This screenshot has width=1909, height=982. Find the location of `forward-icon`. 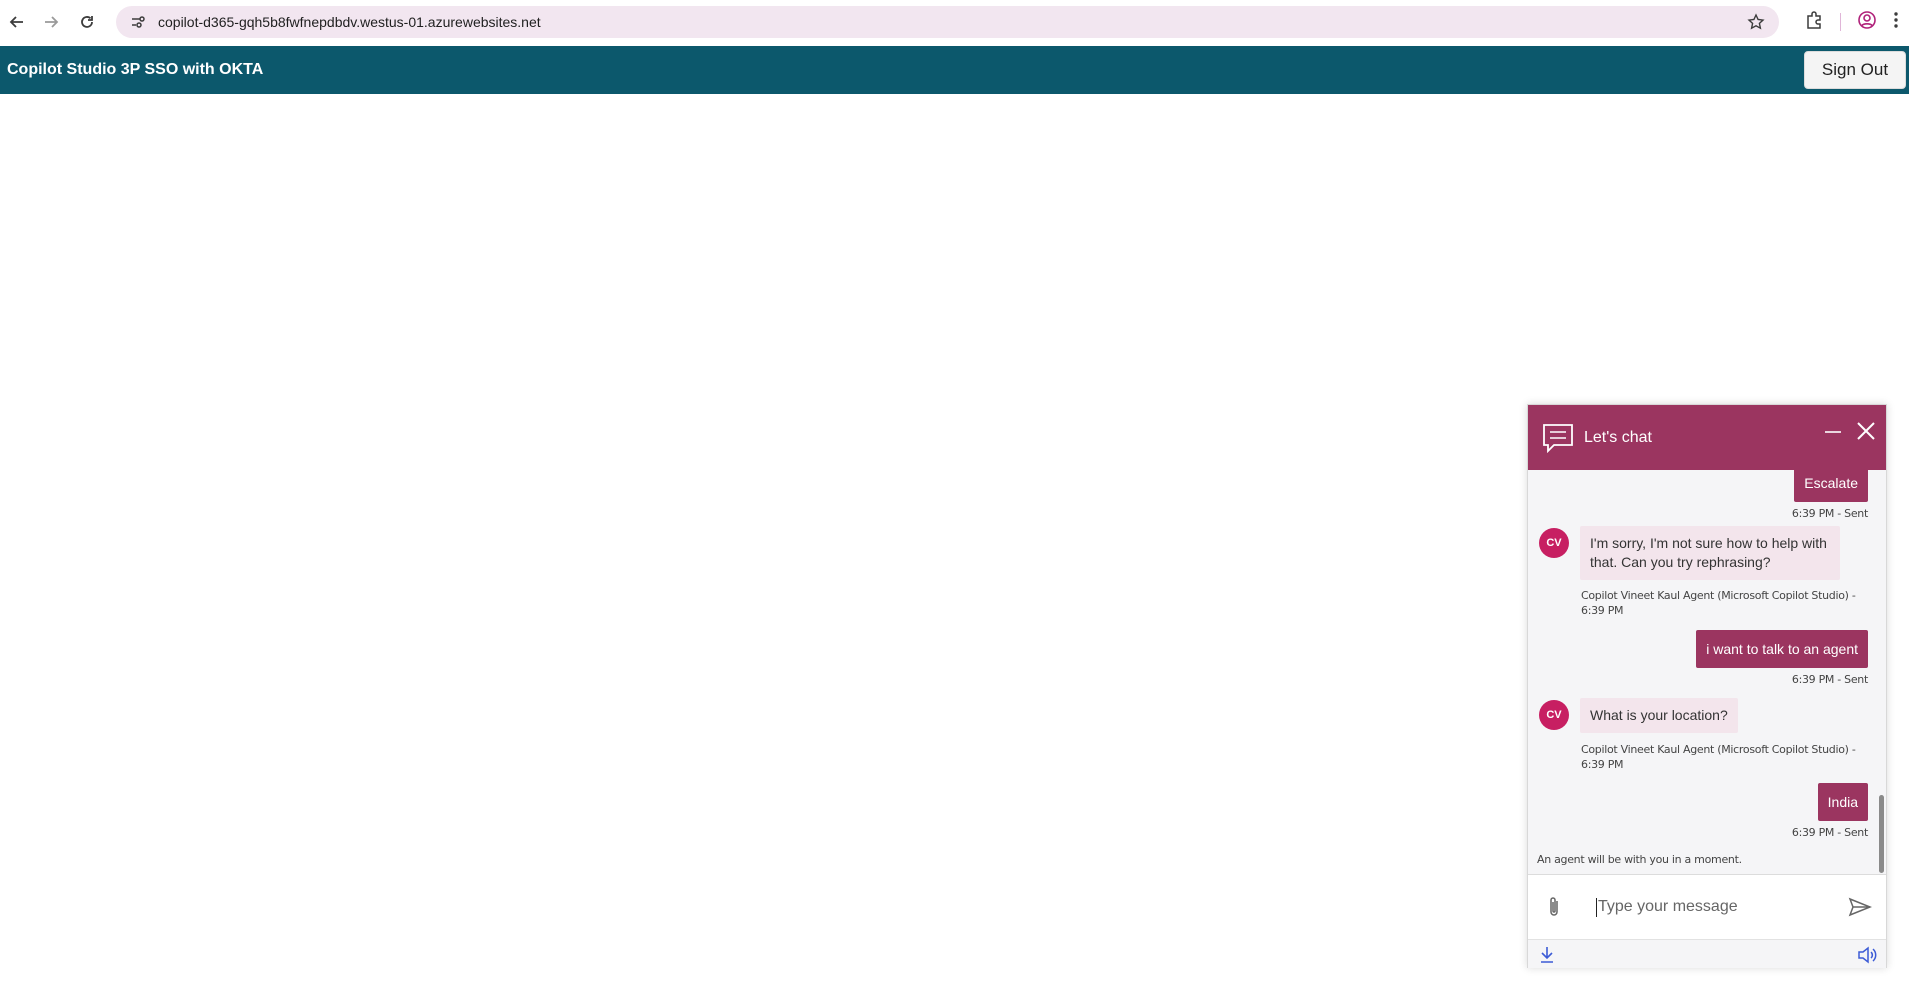

forward-icon is located at coordinates (51, 22).